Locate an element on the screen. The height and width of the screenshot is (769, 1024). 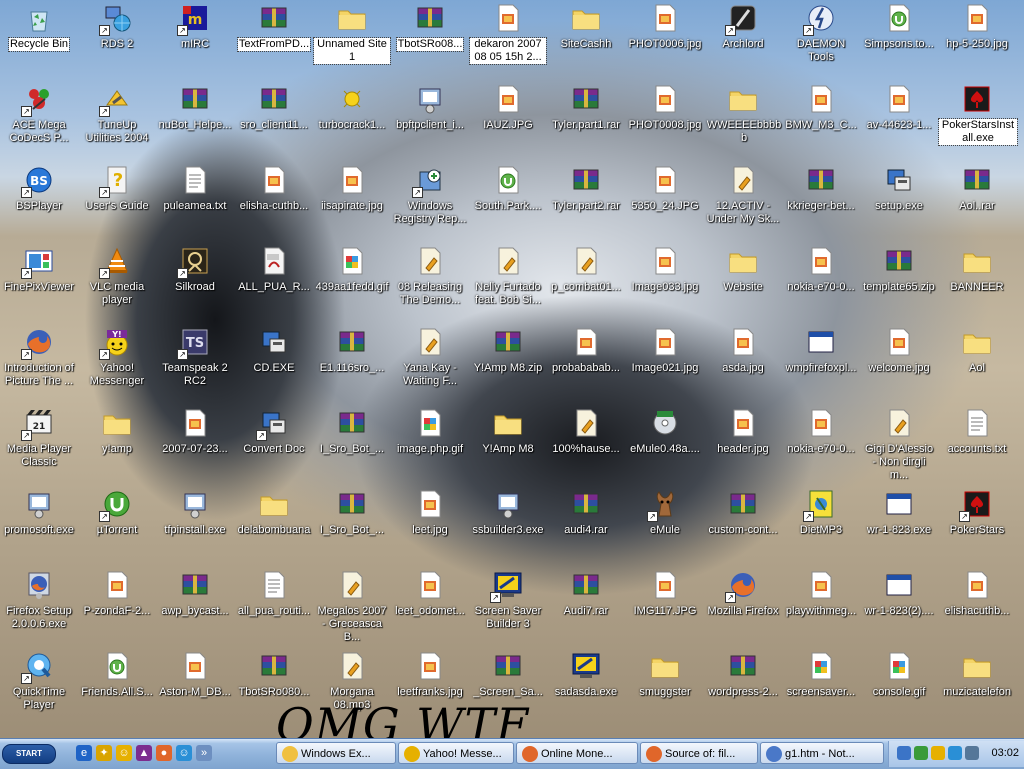
desktop-icon: ↗ Silkroad is located at coordinates (195, 283).